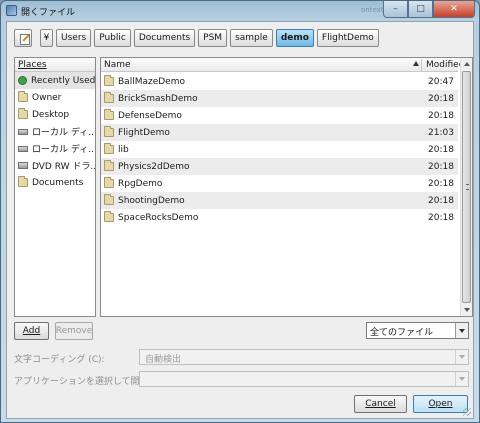 This screenshot has height=423, width=480. What do you see at coordinates (151, 81) in the screenshot?
I see `file-name: BallMazeDemo` at bounding box center [151, 81].